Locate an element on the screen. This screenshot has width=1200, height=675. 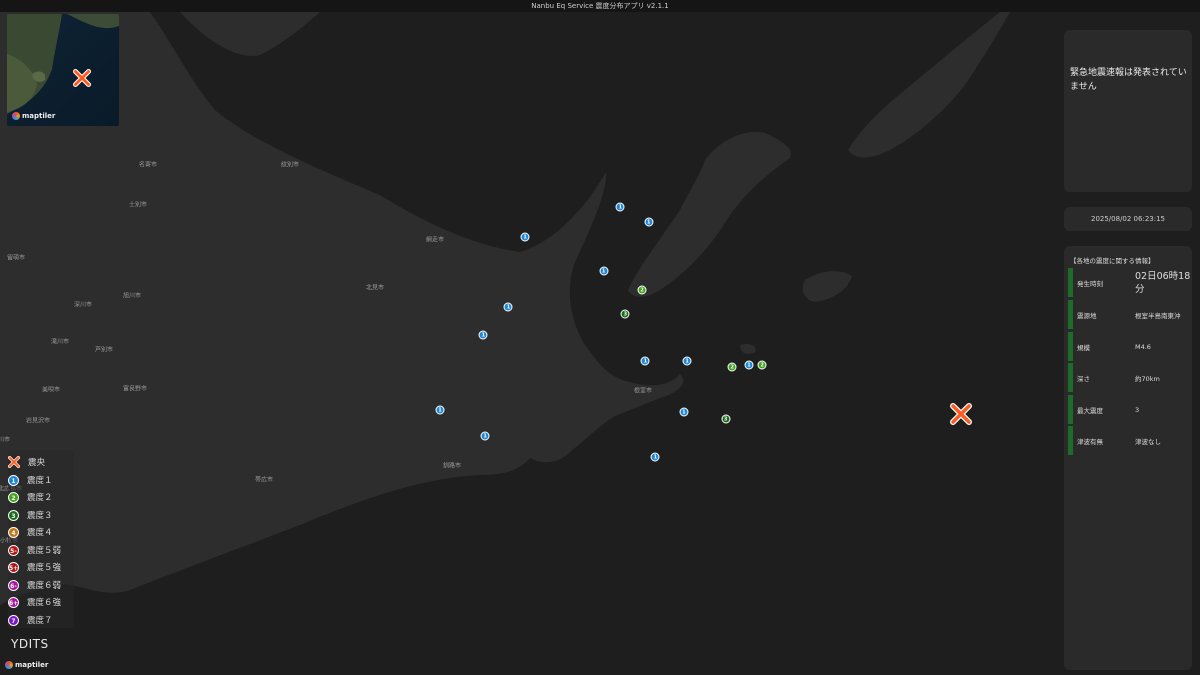
epicenter-marker is located at coordinates (961, 416).